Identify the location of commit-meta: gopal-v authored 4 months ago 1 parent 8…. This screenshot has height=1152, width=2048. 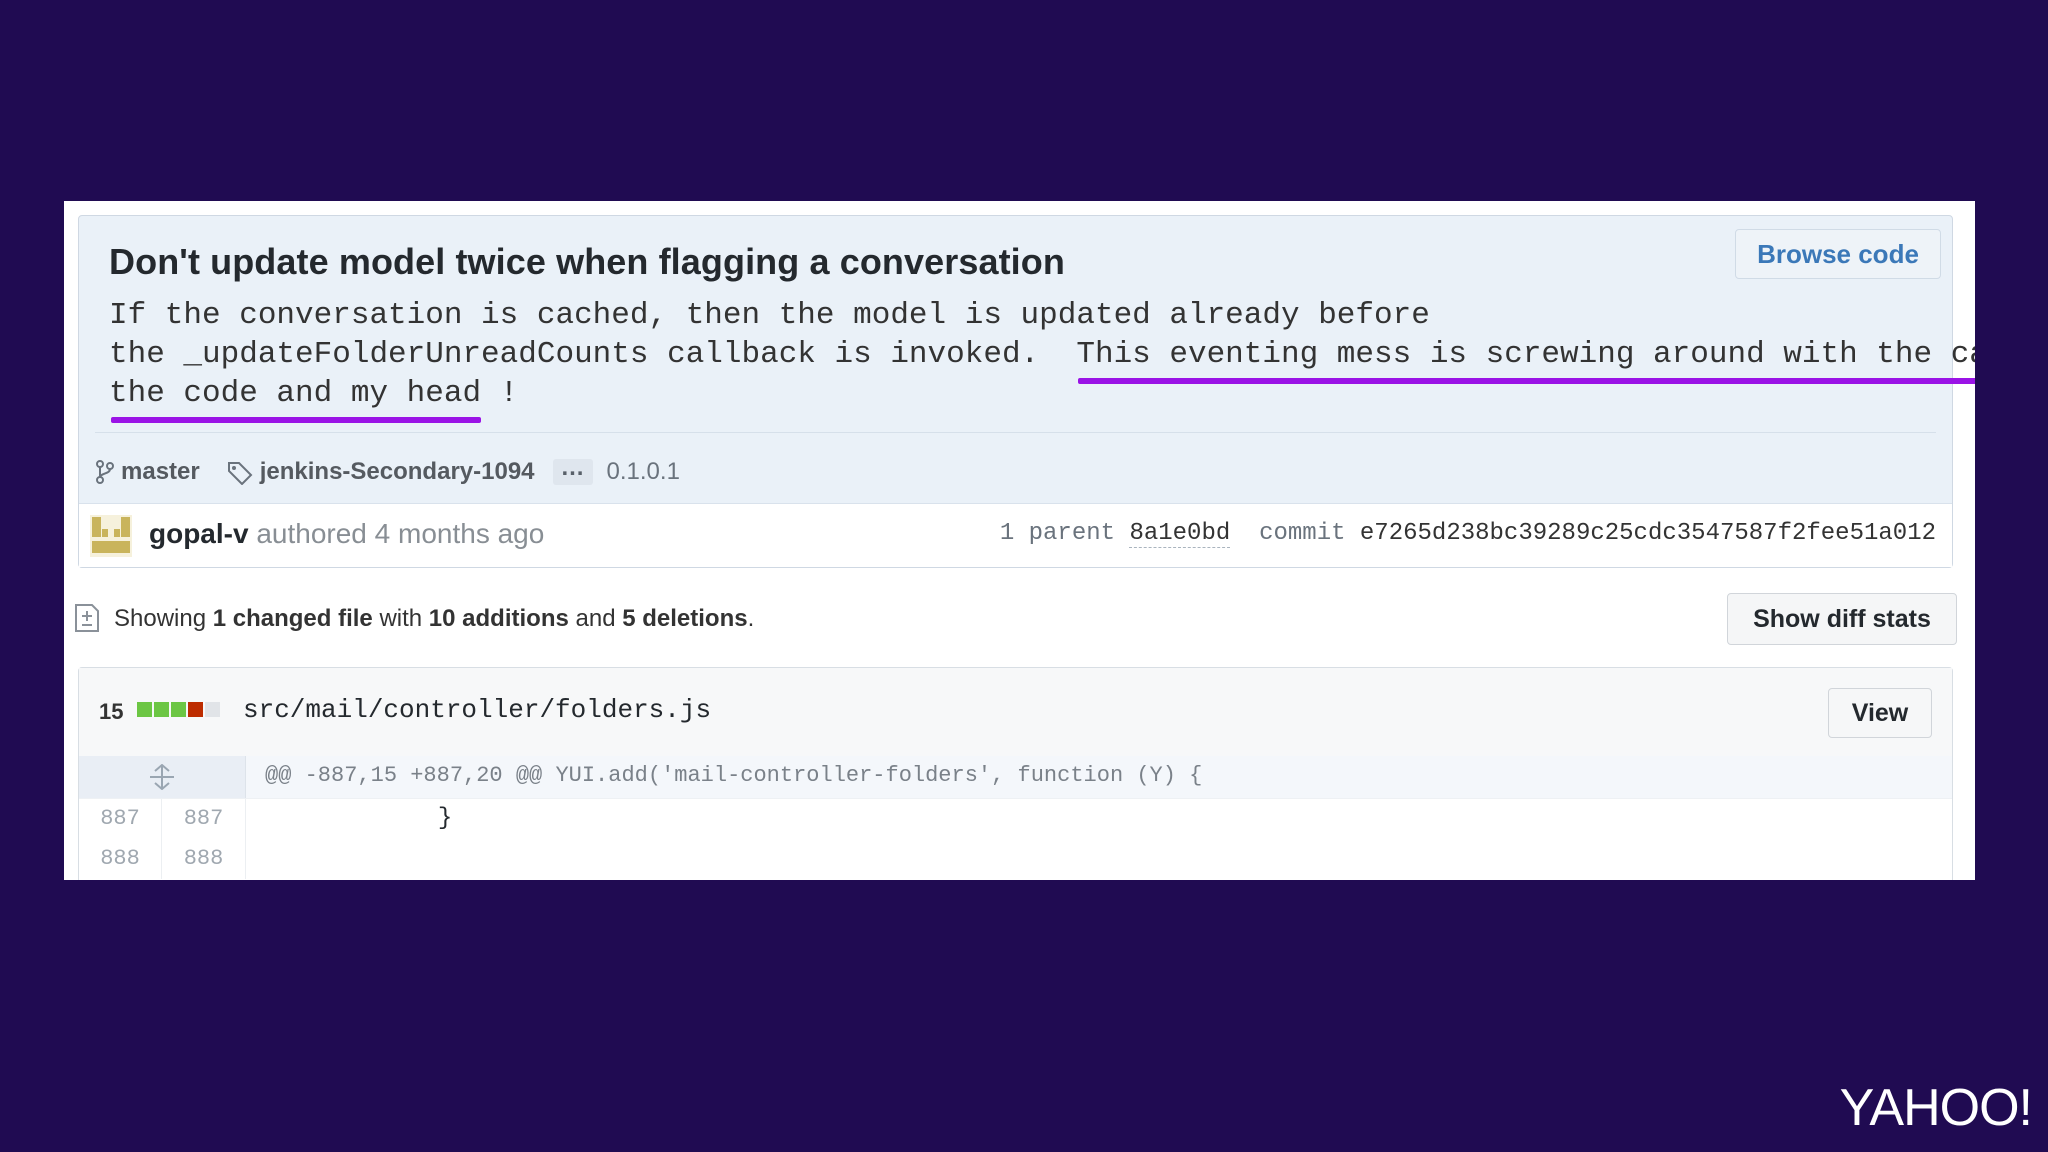
(1015, 535).